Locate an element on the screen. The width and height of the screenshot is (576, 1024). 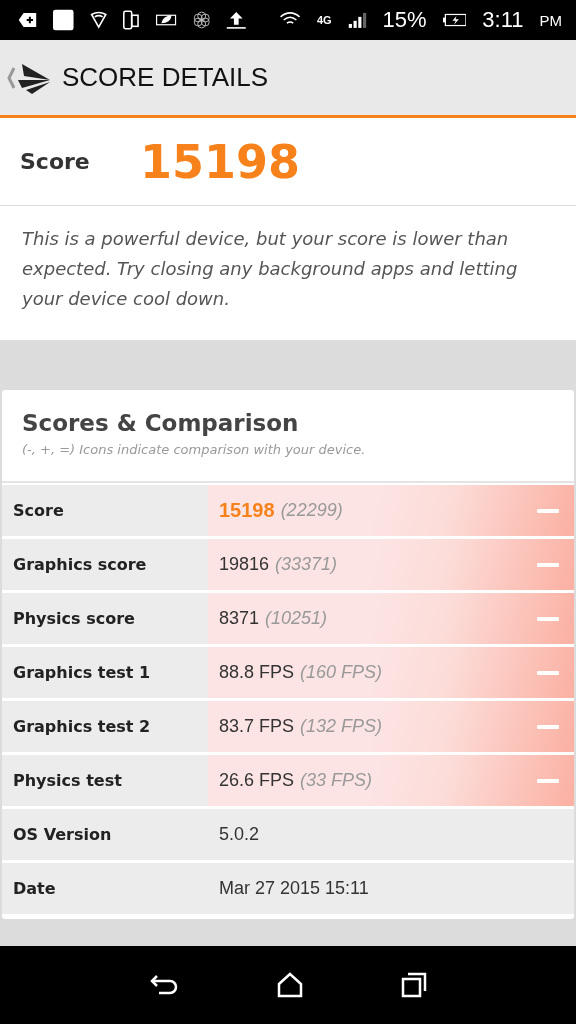
page-title: SCORE DETAILS is located at coordinates (165, 77).